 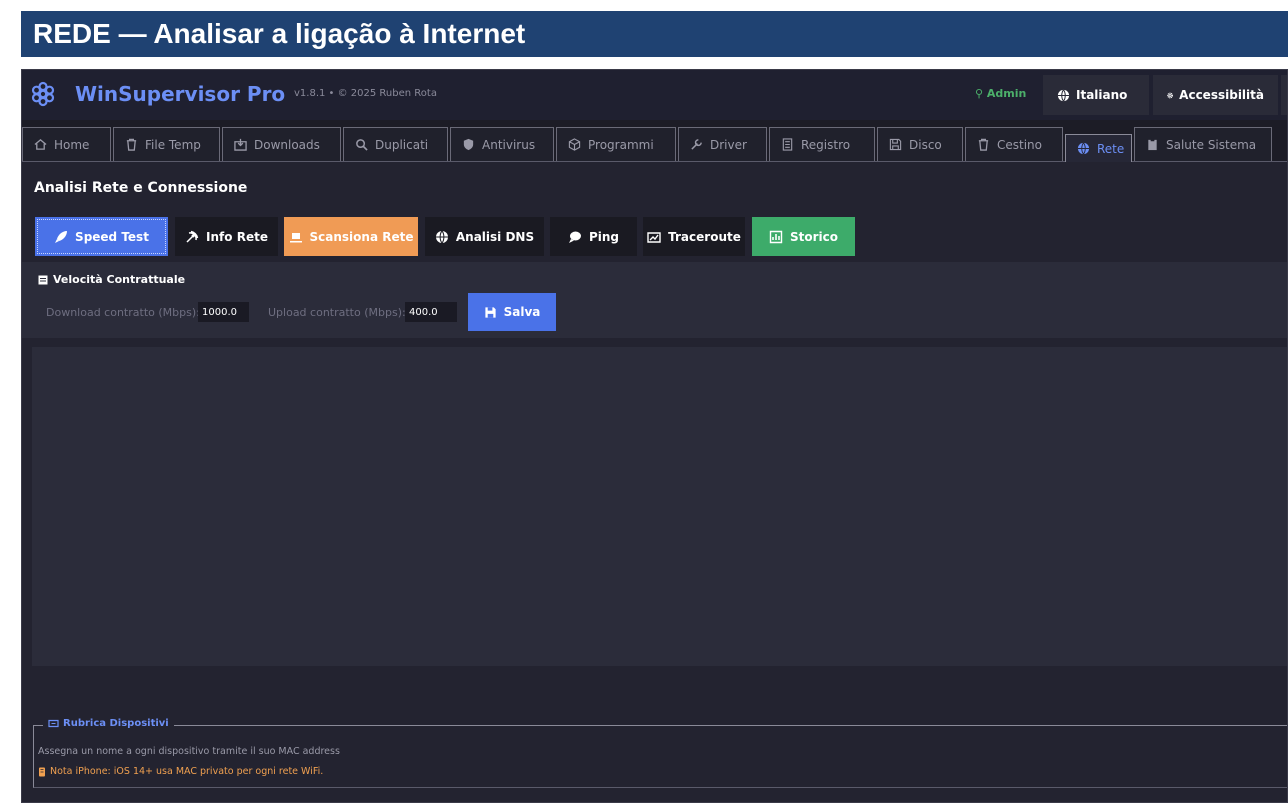 I want to click on heading-label: Velocità Contrattuale, so click(x=119, y=279).